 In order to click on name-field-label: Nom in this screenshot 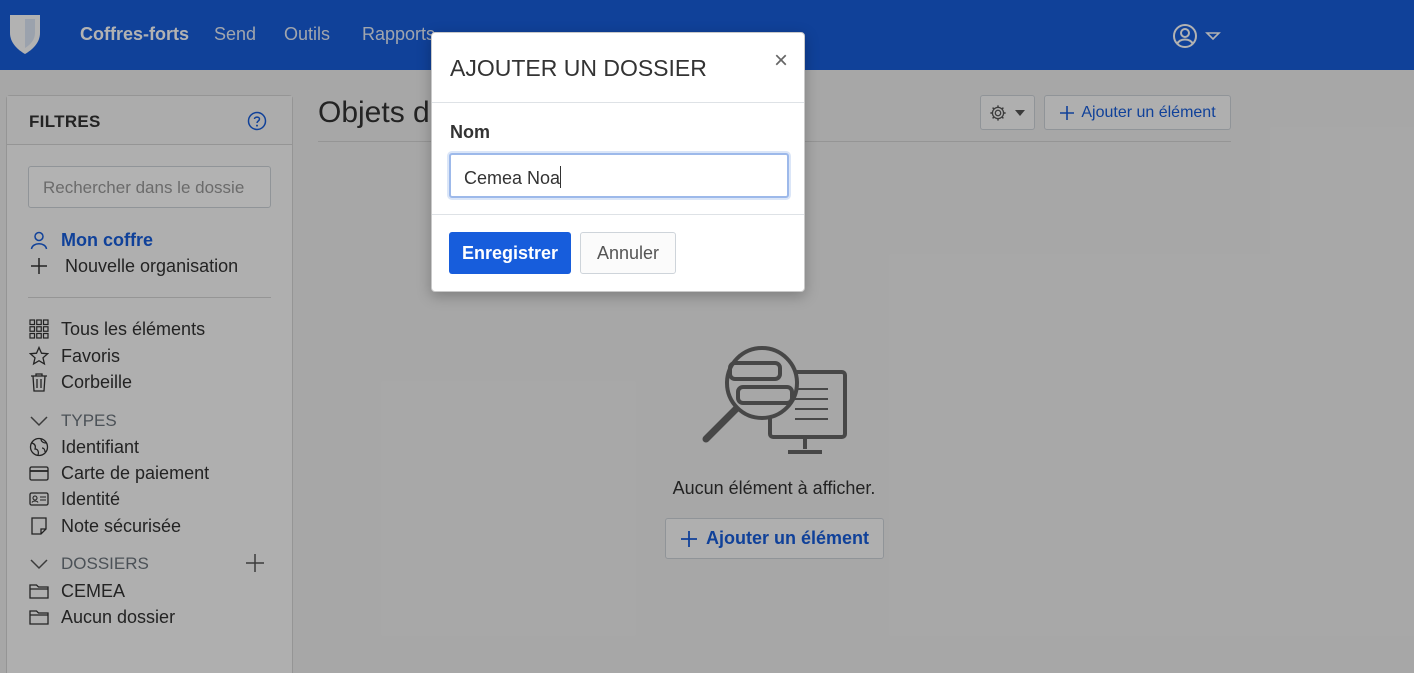, I will do `click(470, 132)`.